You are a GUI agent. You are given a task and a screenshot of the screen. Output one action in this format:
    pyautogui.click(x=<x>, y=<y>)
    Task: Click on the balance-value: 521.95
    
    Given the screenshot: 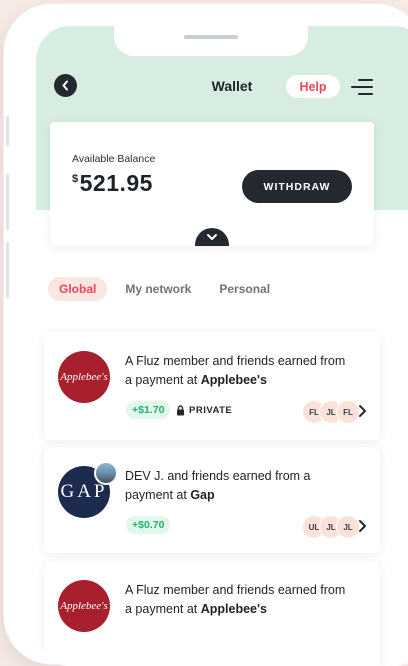 What is the action you would take?
    pyautogui.click(x=116, y=183)
    